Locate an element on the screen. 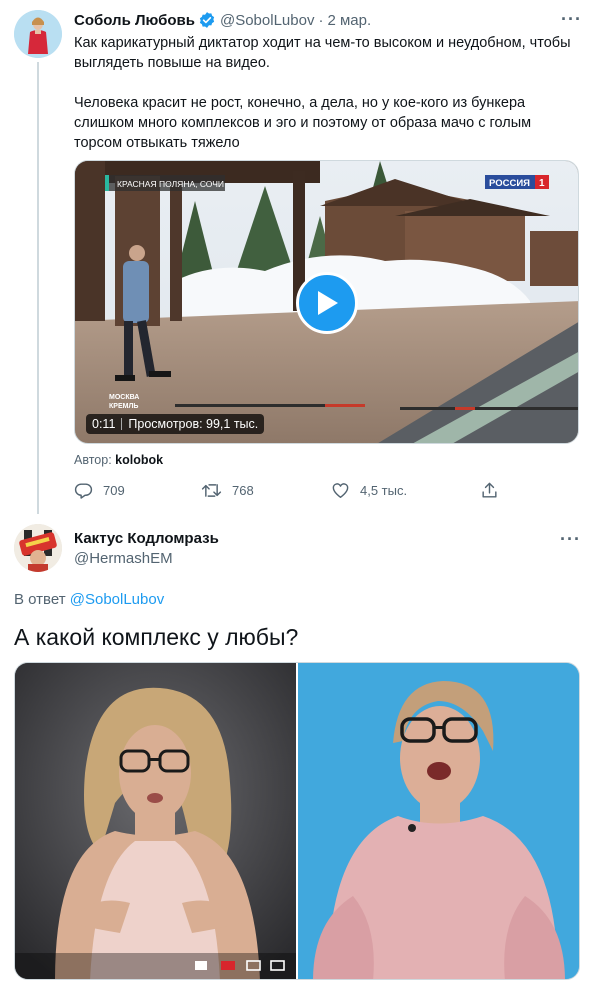 This screenshot has width=590, height=989. tweet-header: Соболь Любовь @SobolLubov · 2 мар. is located at coordinates (222, 20).